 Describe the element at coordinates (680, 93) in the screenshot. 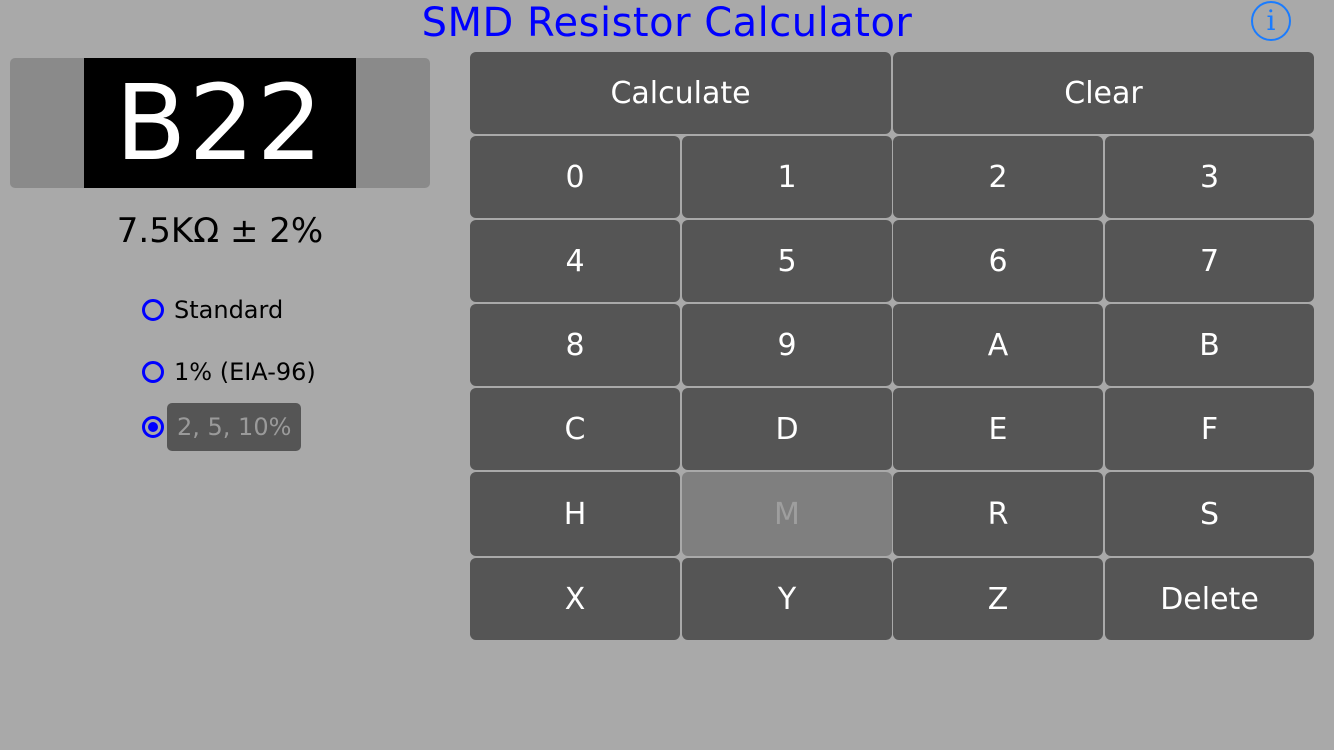

I see `calculate-button: Calculate` at that location.